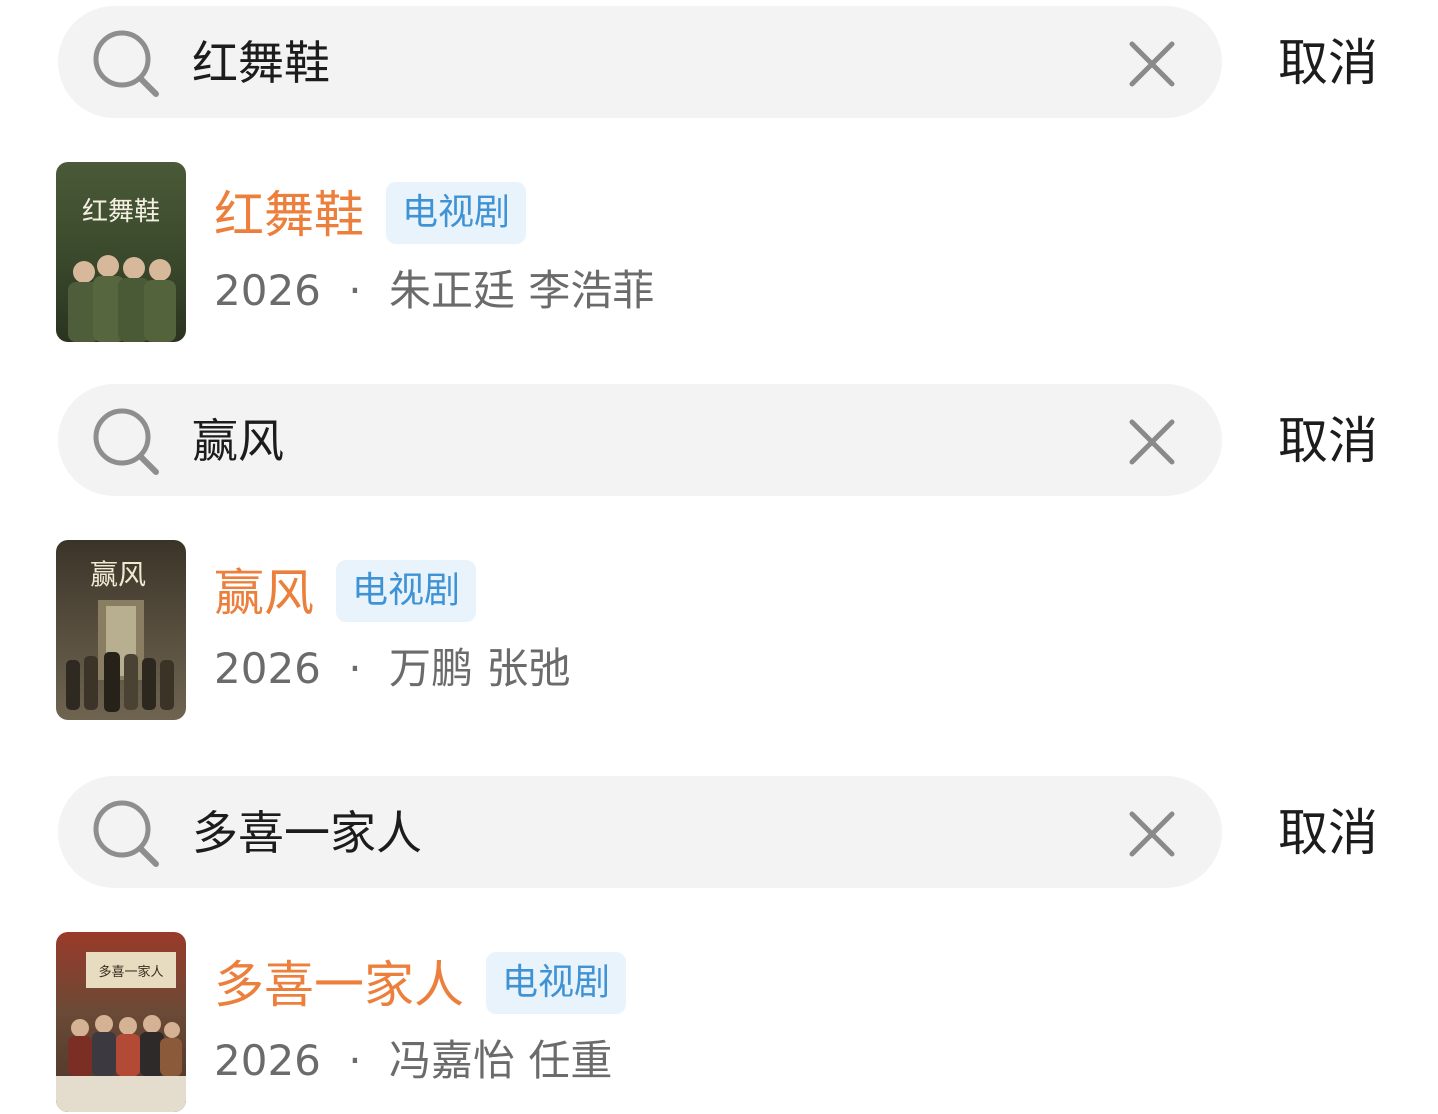 This screenshot has height=1114, width=1438. I want to click on result-title: 赢风, so click(264, 593).